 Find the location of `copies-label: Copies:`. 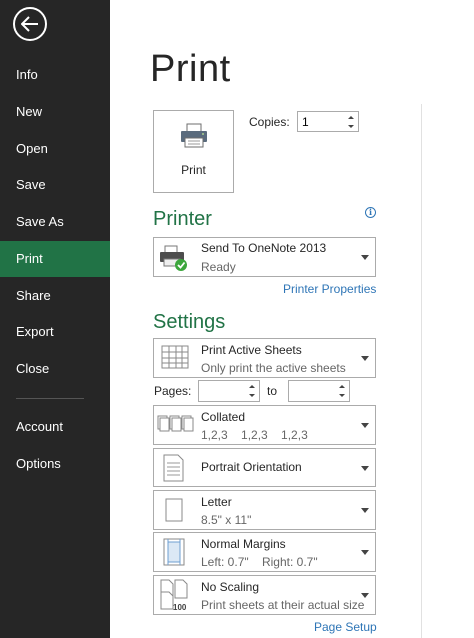

copies-label: Copies: is located at coordinates (269, 122).